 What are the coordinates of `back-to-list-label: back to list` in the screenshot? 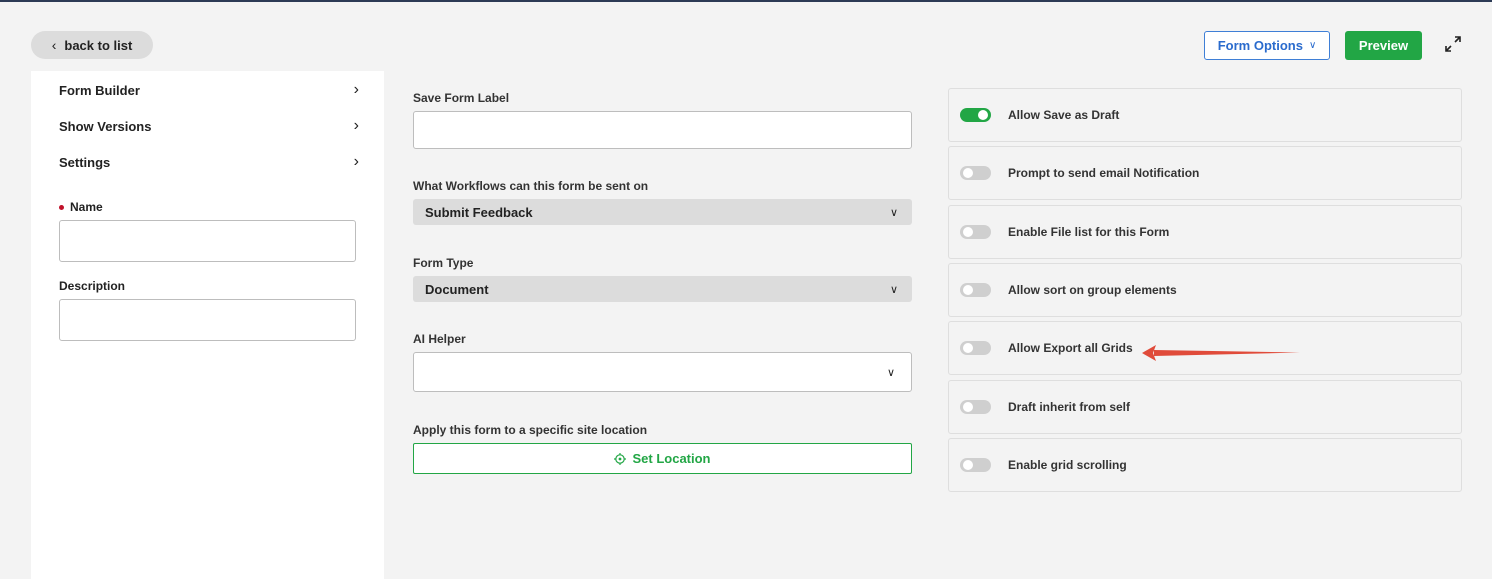 It's located at (98, 45).